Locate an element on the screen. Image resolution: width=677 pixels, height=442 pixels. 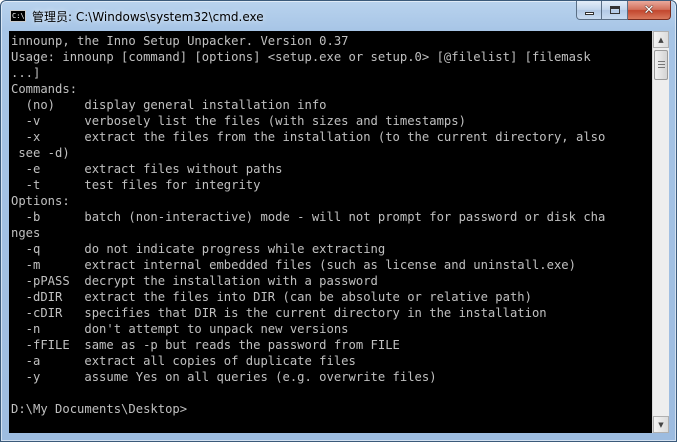
up-arrow-icon: ▲ is located at coordinates (661, 39).